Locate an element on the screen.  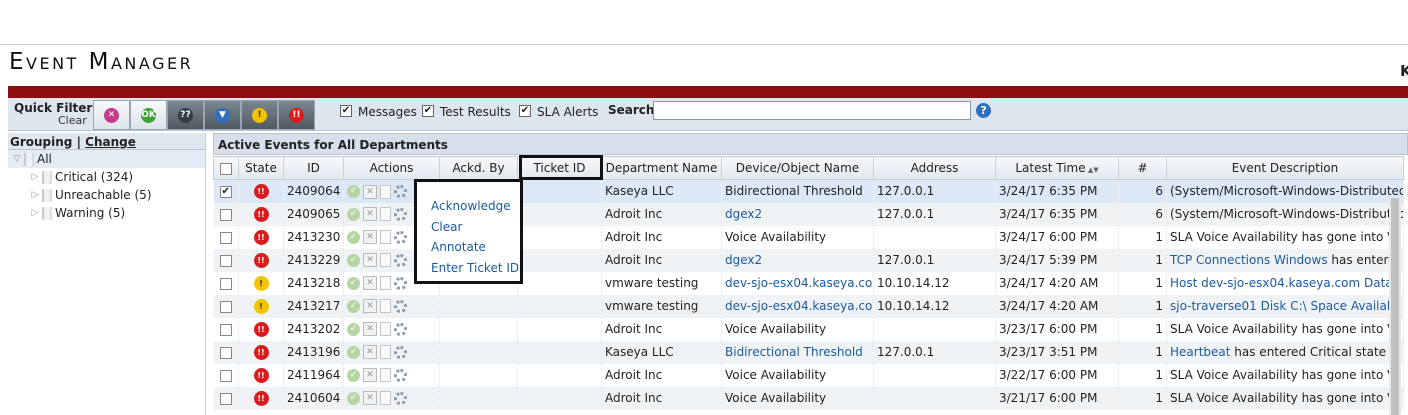
vertical-scrollbar is located at coordinates (1395, 306).